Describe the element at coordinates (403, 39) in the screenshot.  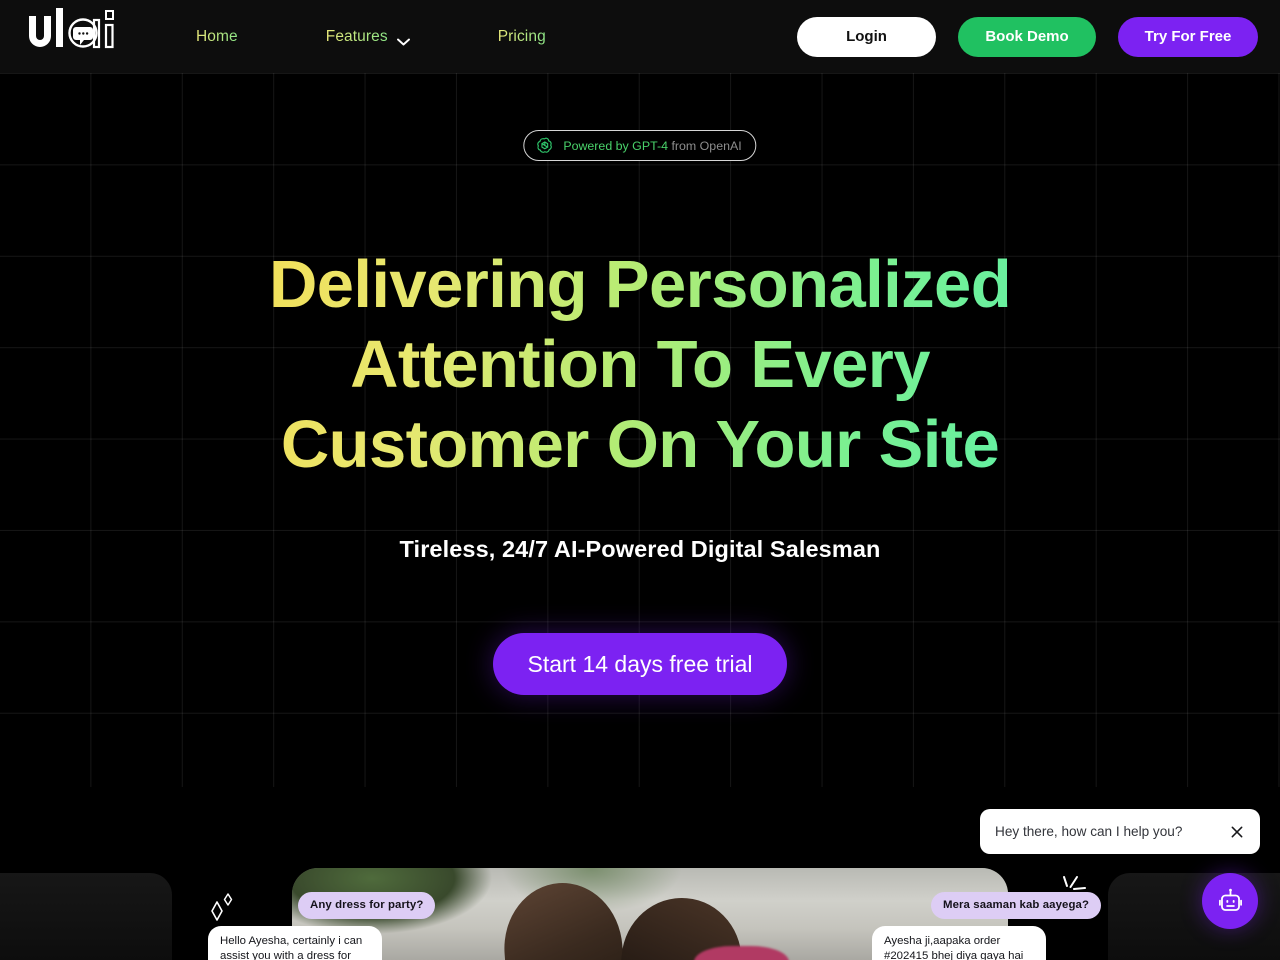
I see `chevron-down-icon` at that location.